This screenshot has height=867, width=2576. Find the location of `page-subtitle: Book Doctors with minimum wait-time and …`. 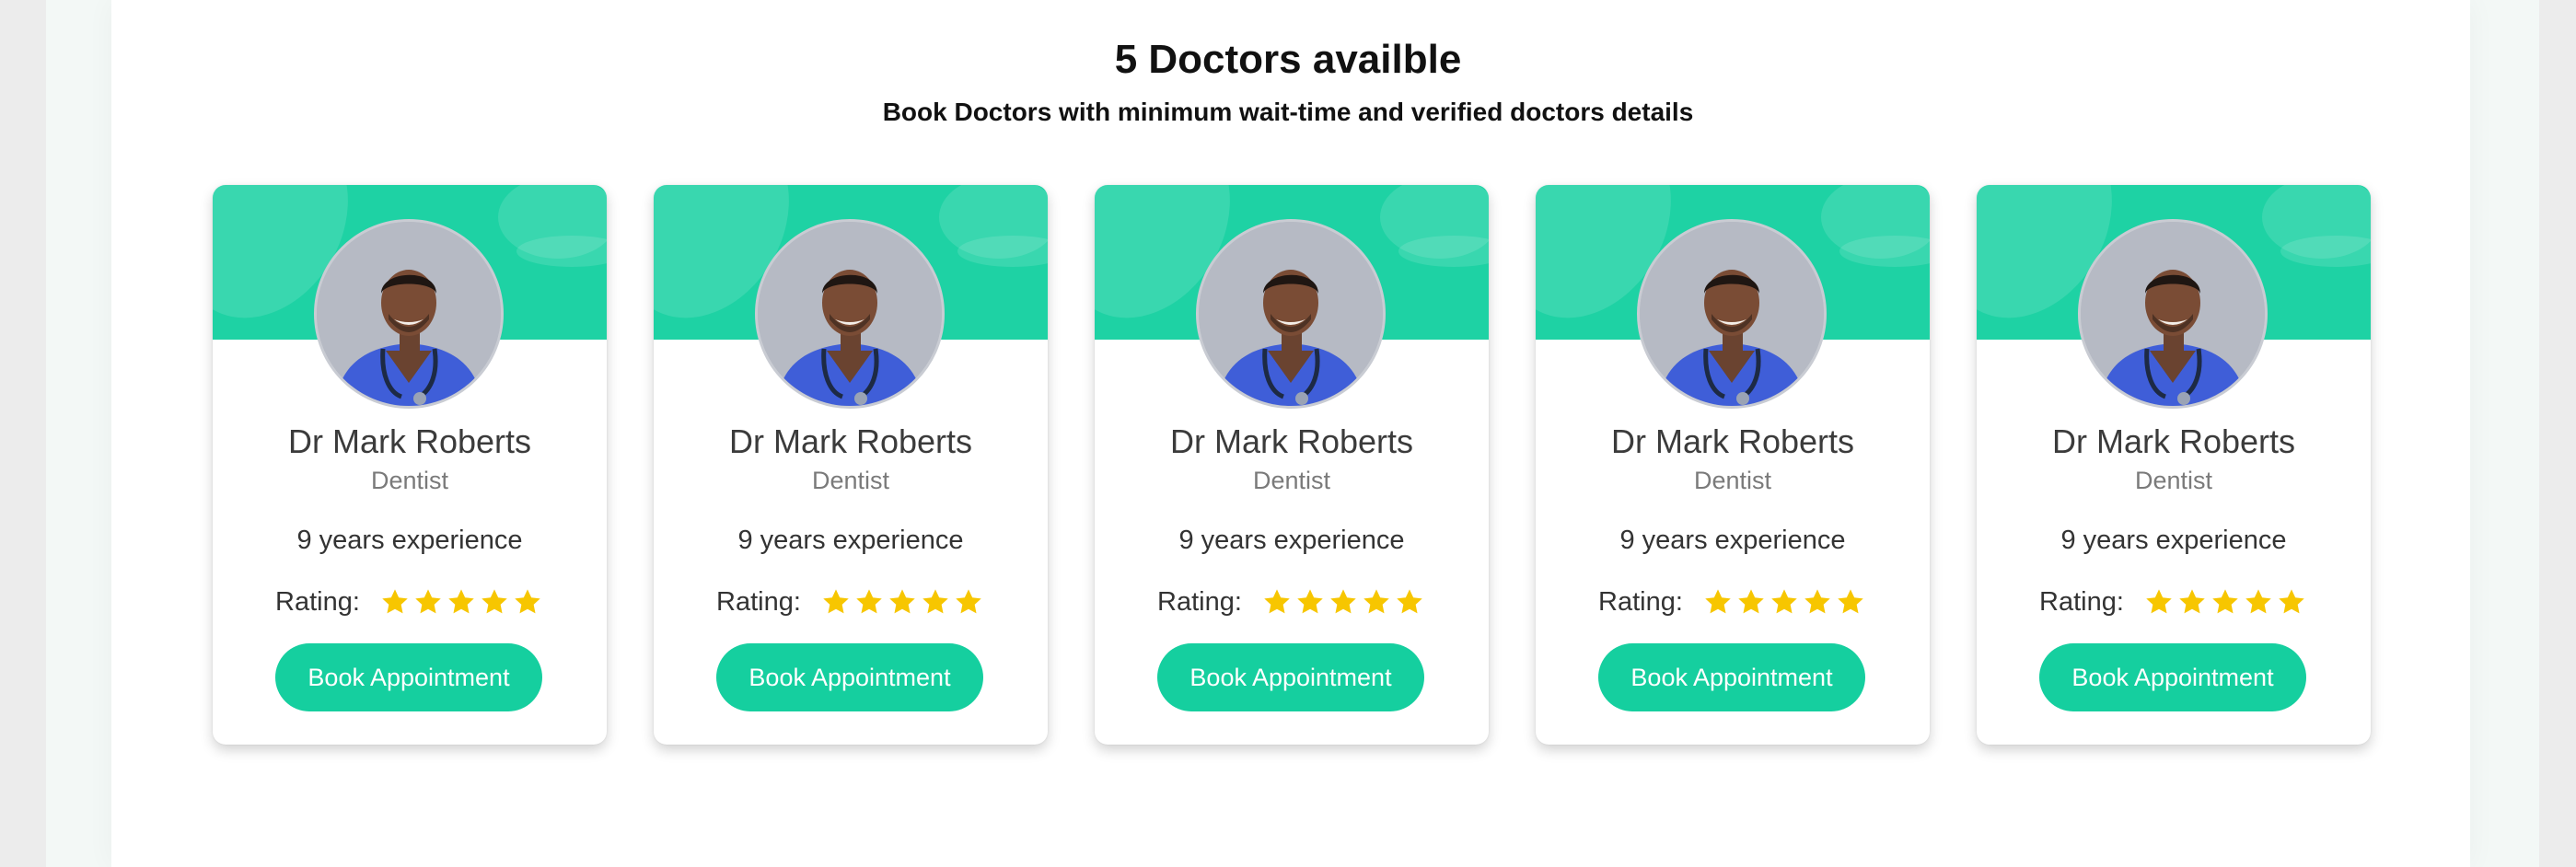

page-subtitle: Book Doctors with minimum wait-time and … is located at coordinates (1288, 112).